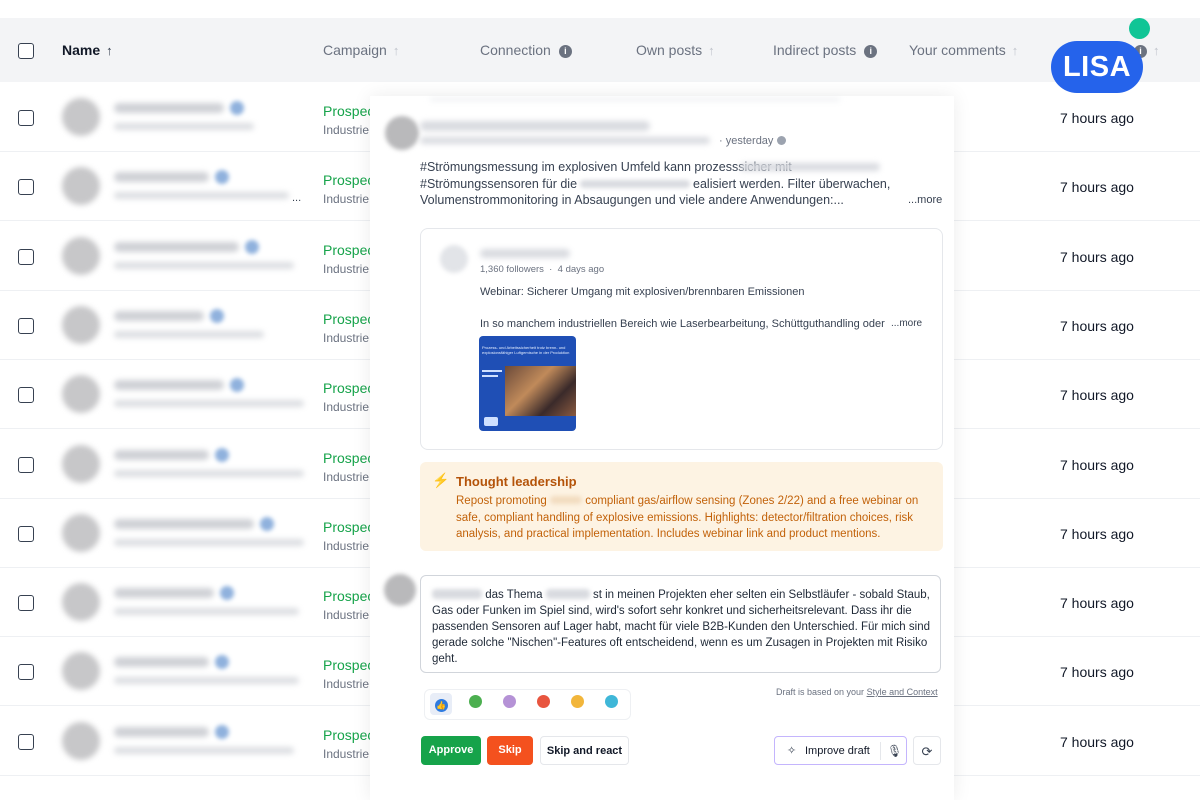 This screenshot has width=1200, height=800. I want to click on header-connection: Connection i, so click(526, 50).